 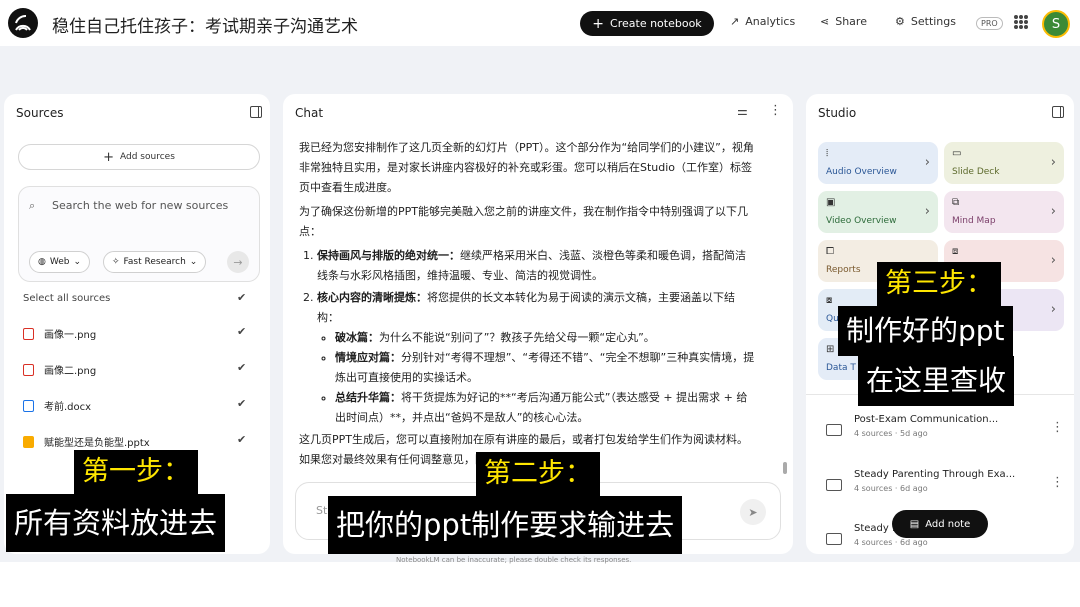 What do you see at coordinates (989, 23) in the screenshot?
I see `pro-badge: PRO` at bounding box center [989, 23].